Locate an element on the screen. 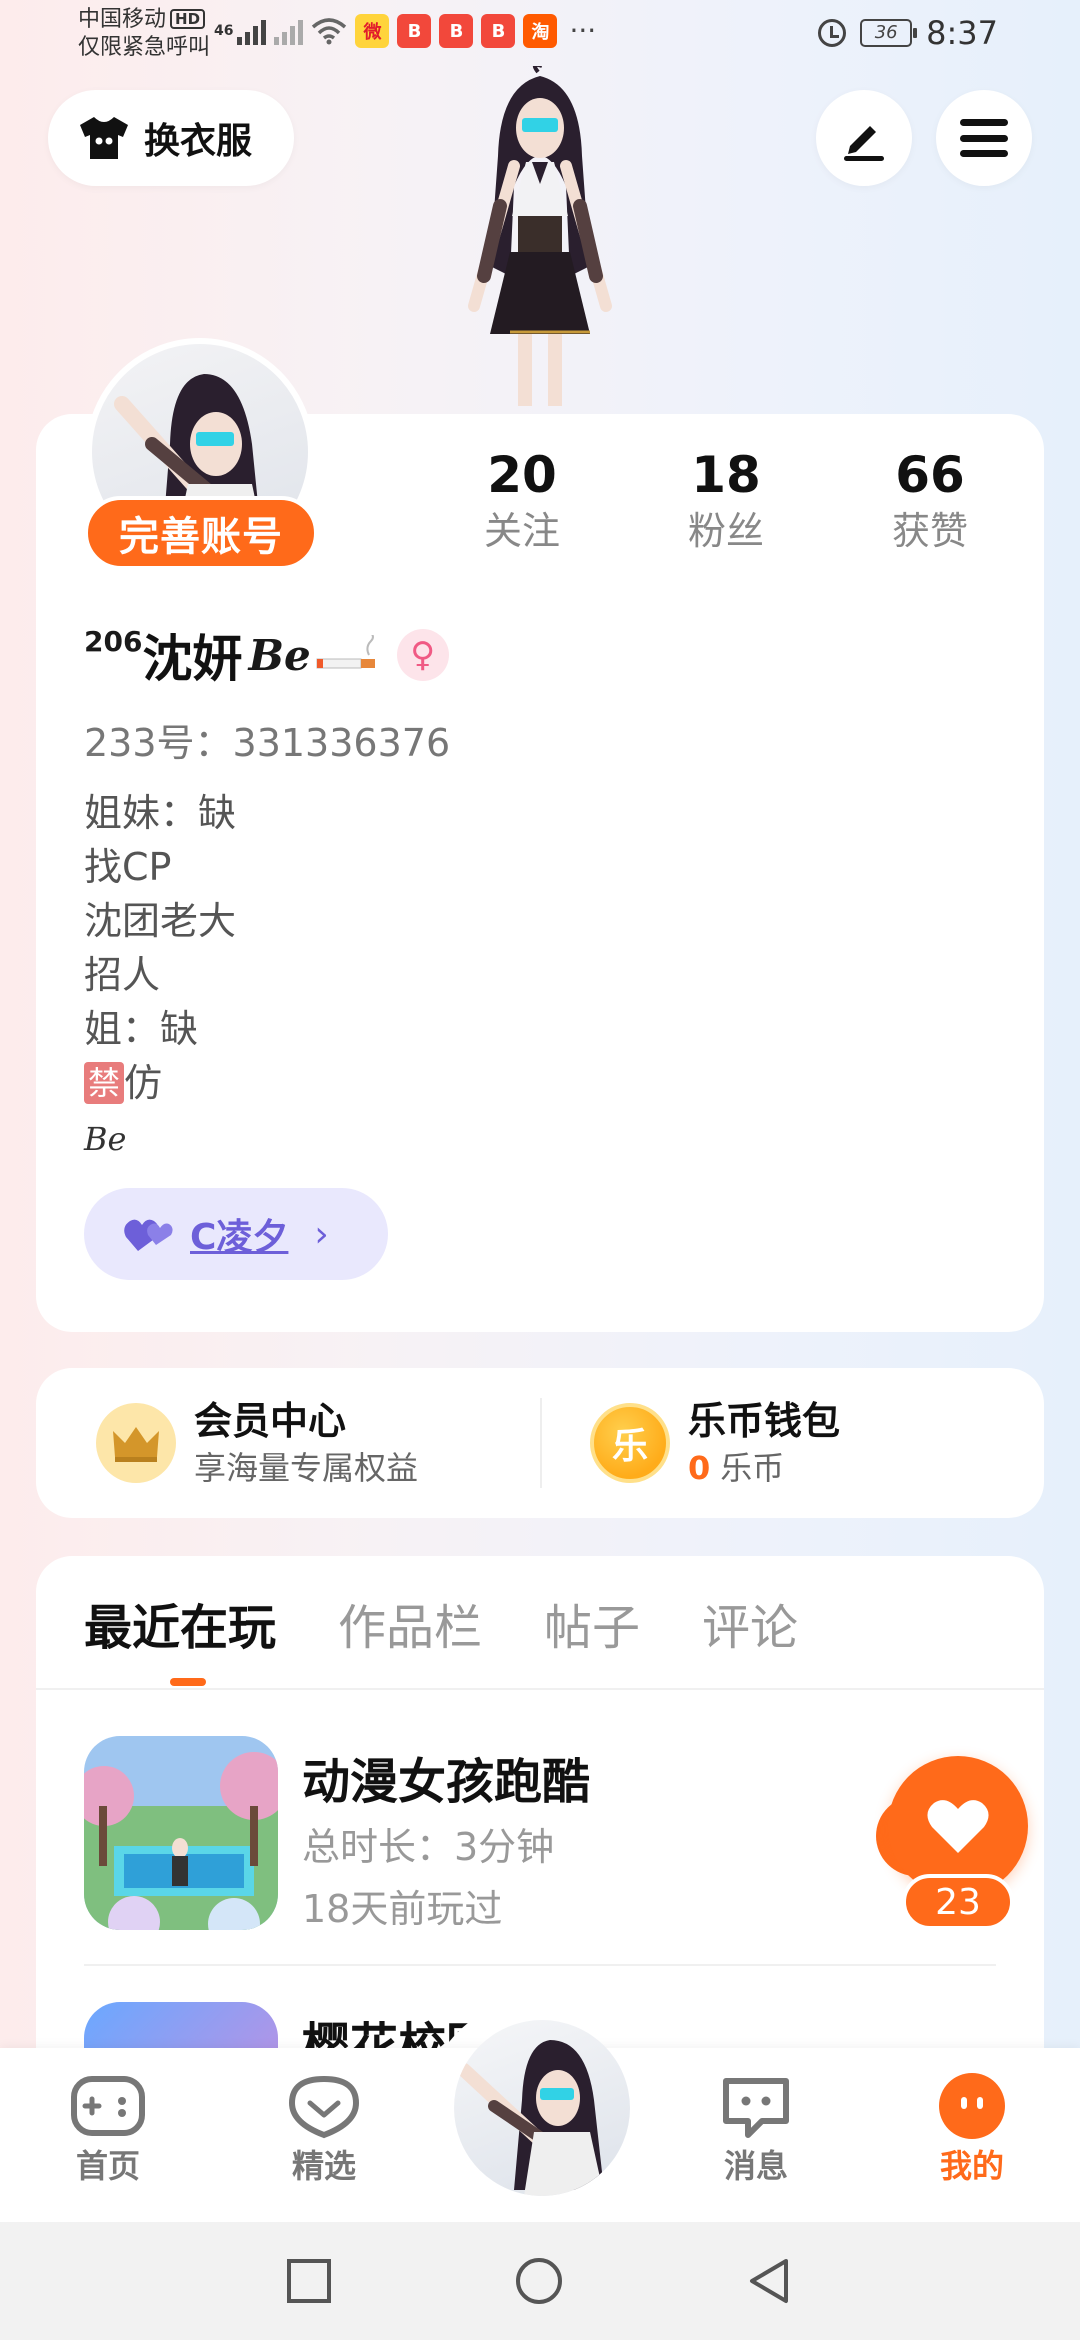 The height and width of the screenshot is (2340, 1080). menu-button is located at coordinates (984, 138).